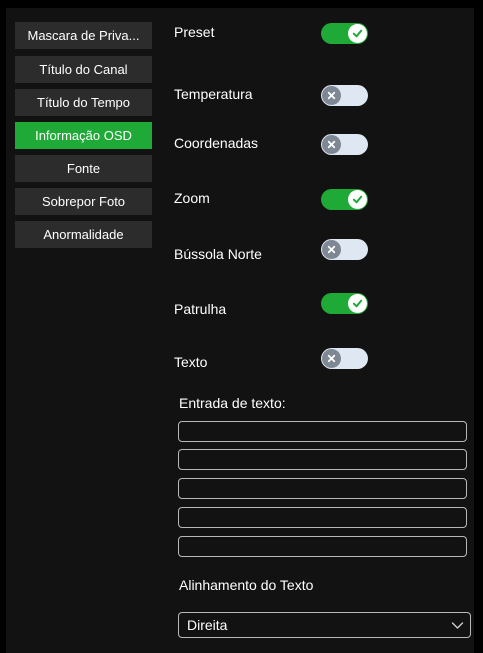 The height and width of the screenshot is (653, 483). What do you see at coordinates (83, 102) in the screenshot?
I see `sidebar-item-time-title: Título do Tempo` at bounding box center [83, 102].